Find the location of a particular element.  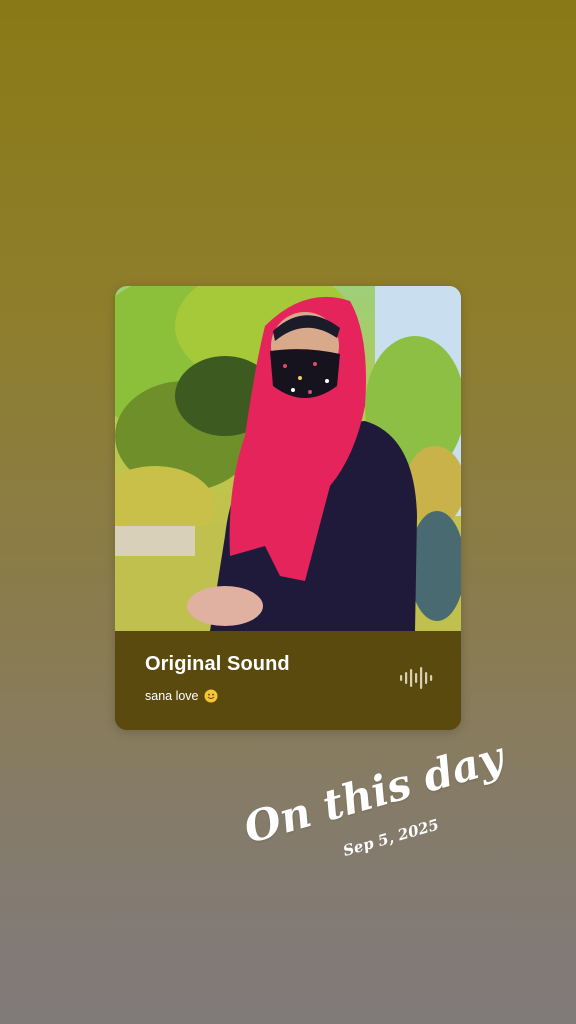

sound-info: Original Sound sana love is located at coordinates (288, 680).